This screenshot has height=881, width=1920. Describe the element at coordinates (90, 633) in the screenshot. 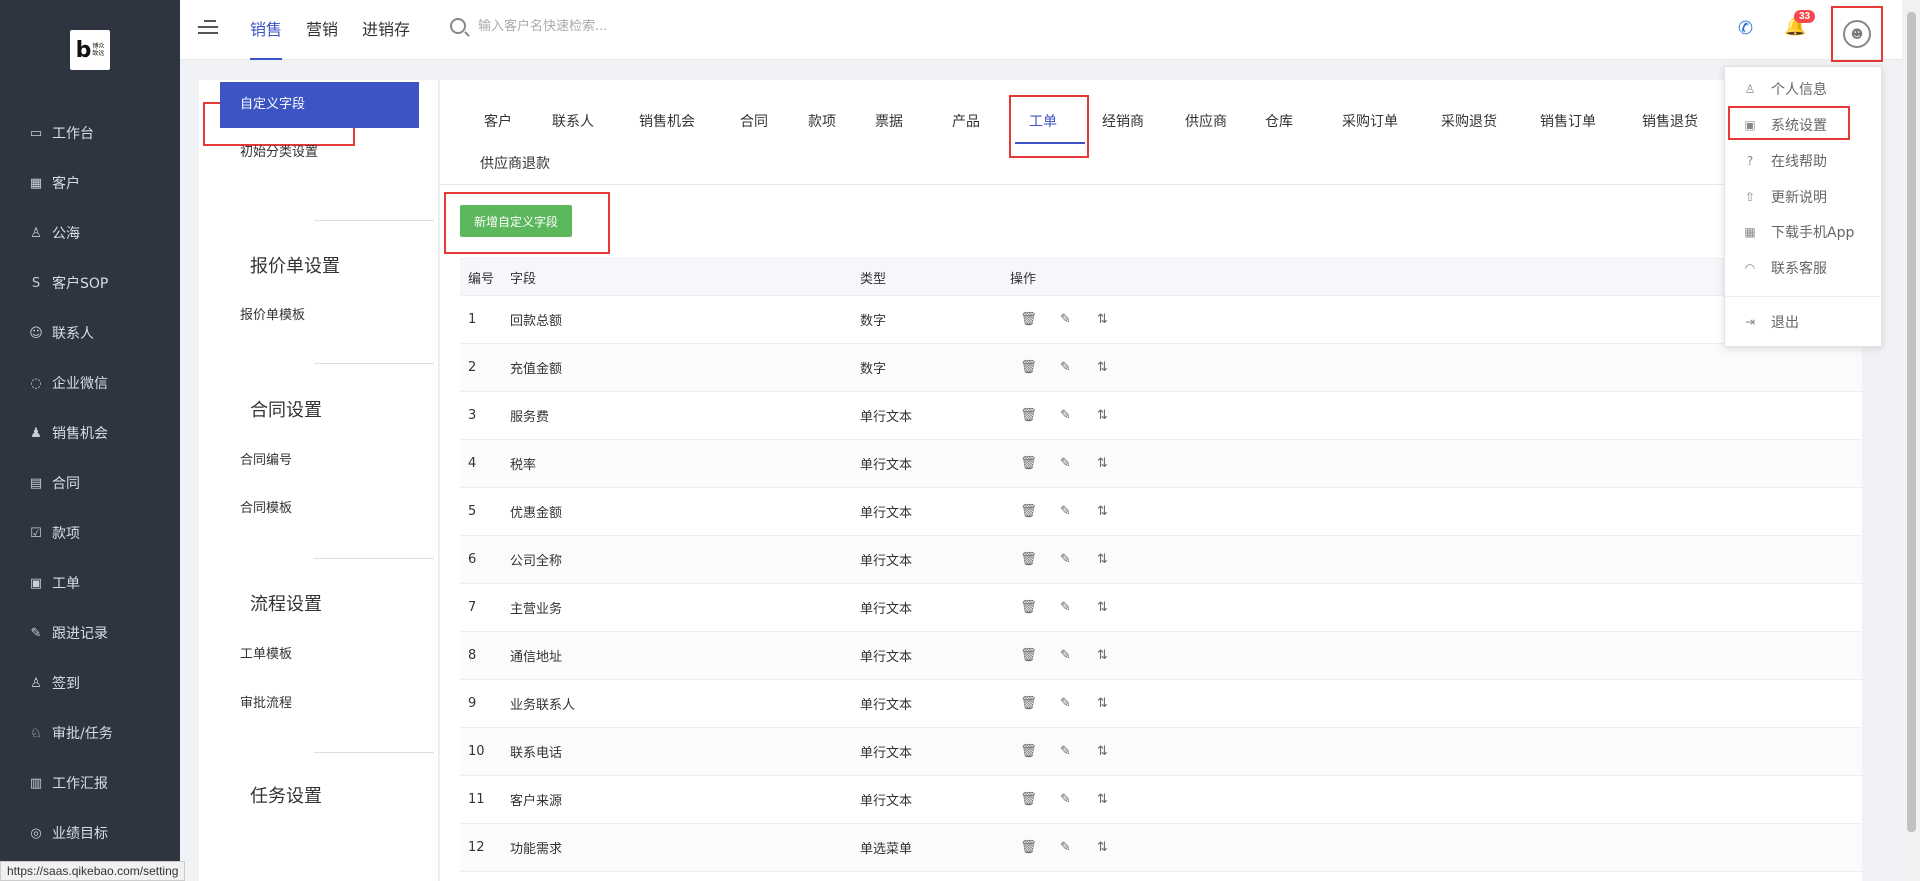

I see `nav-item-10: ✎ 跟进记录` at that location.